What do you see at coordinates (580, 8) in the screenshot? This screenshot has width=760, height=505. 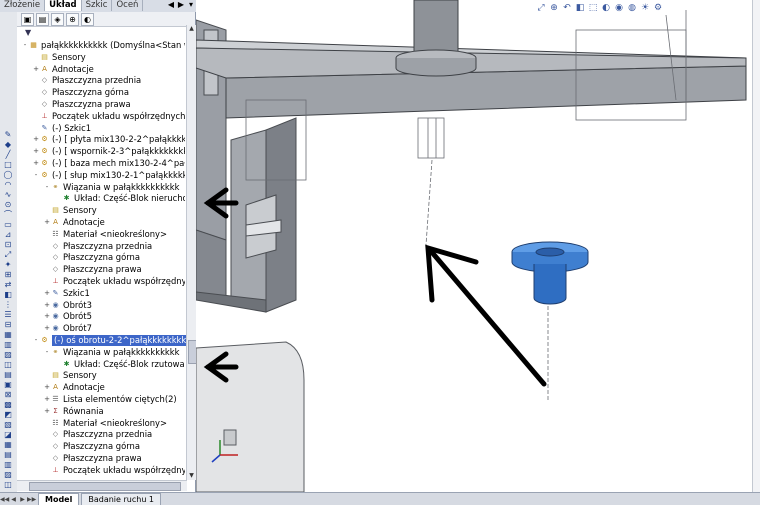 I see `section-view-icon: ◧` at bounding box center [580, 8].